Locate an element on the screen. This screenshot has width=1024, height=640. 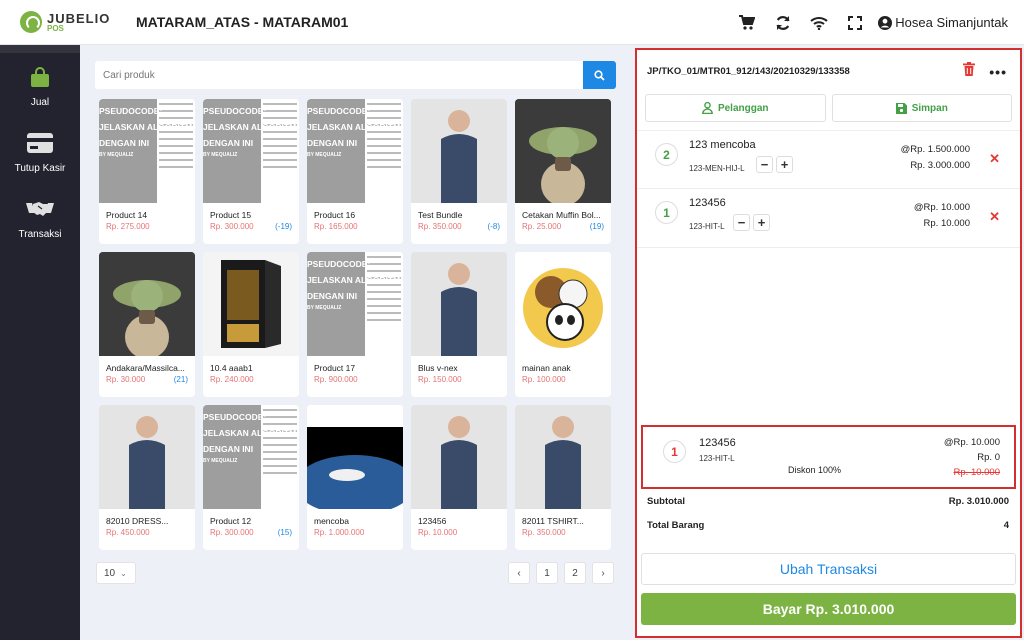
product-price: Rp. 300.000 is located at coordinates (232, 226).